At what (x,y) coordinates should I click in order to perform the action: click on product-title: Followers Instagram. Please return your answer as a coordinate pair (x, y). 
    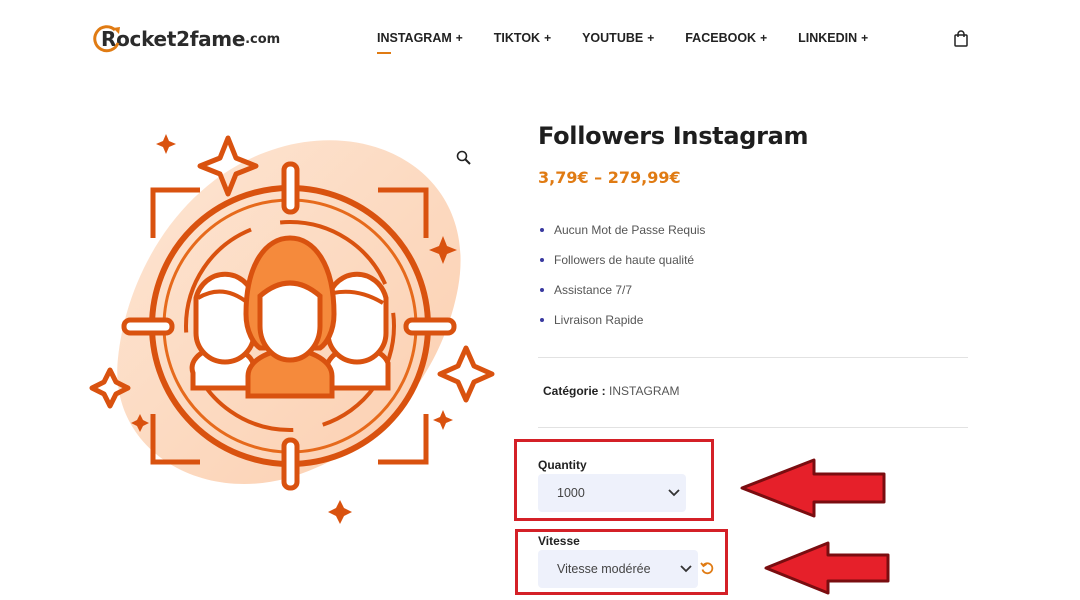
    Looking at the image, I should click on (673, 136).